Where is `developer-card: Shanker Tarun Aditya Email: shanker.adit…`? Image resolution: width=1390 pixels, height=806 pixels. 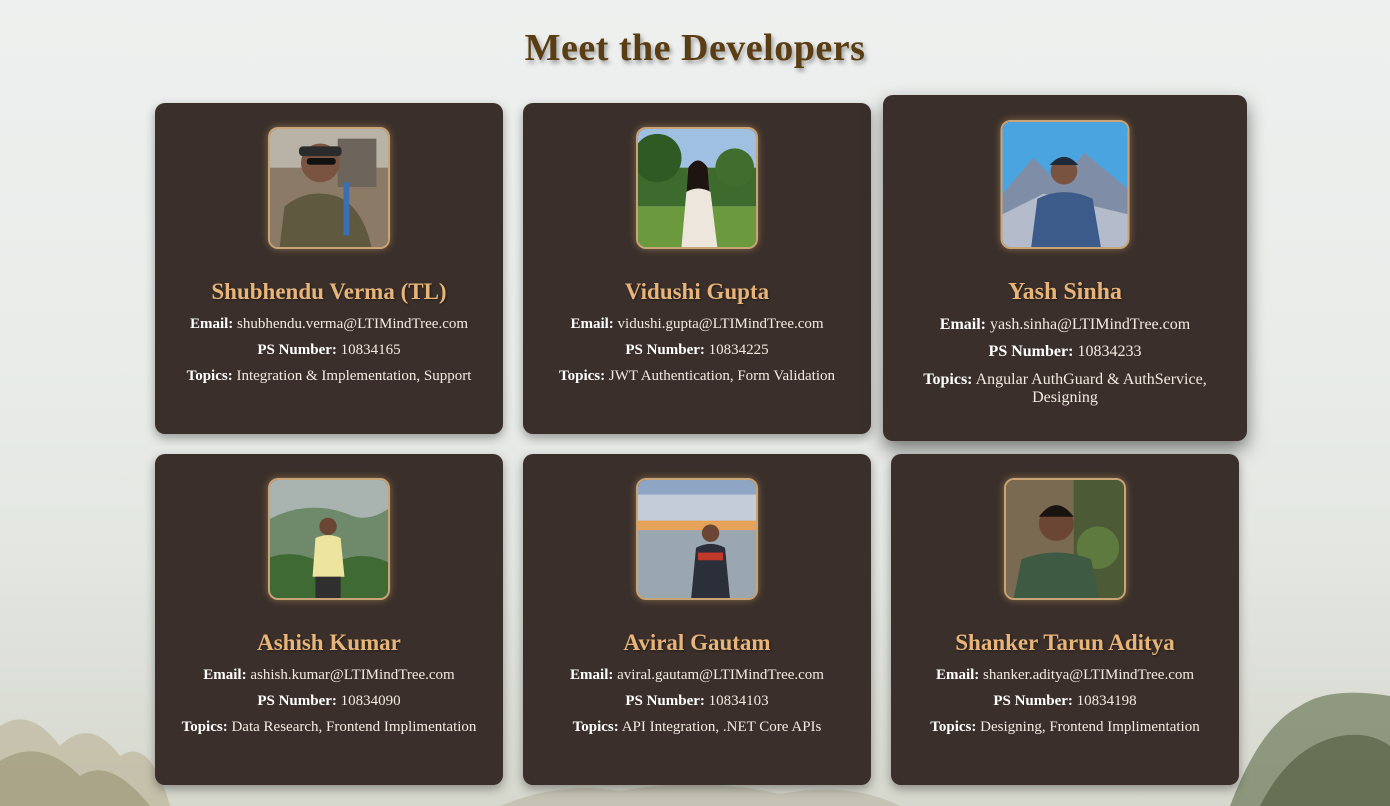 developer-card: Shanker Tarun Aditya Email: shanker.adit… is located at coordinates (1065, 619).